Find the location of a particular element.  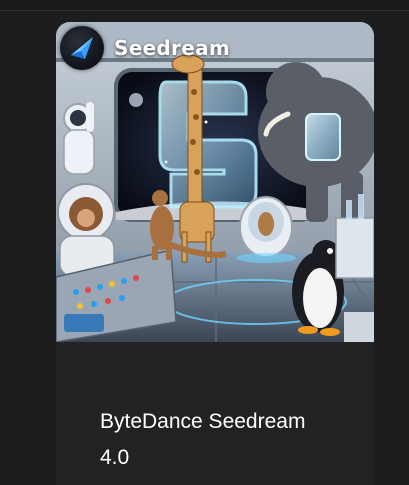

brand-overlay: Seedream is located at coordinates (145, 48).